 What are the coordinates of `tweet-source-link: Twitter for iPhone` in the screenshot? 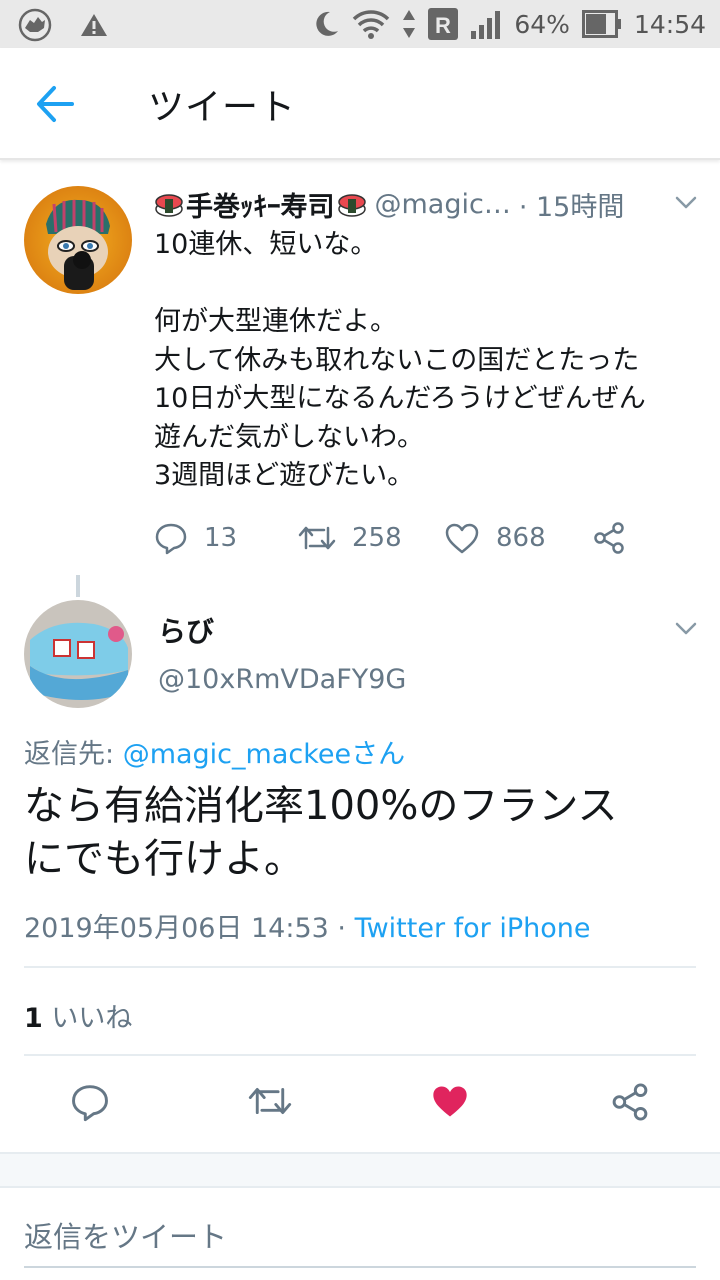 It's located at (473, 928).